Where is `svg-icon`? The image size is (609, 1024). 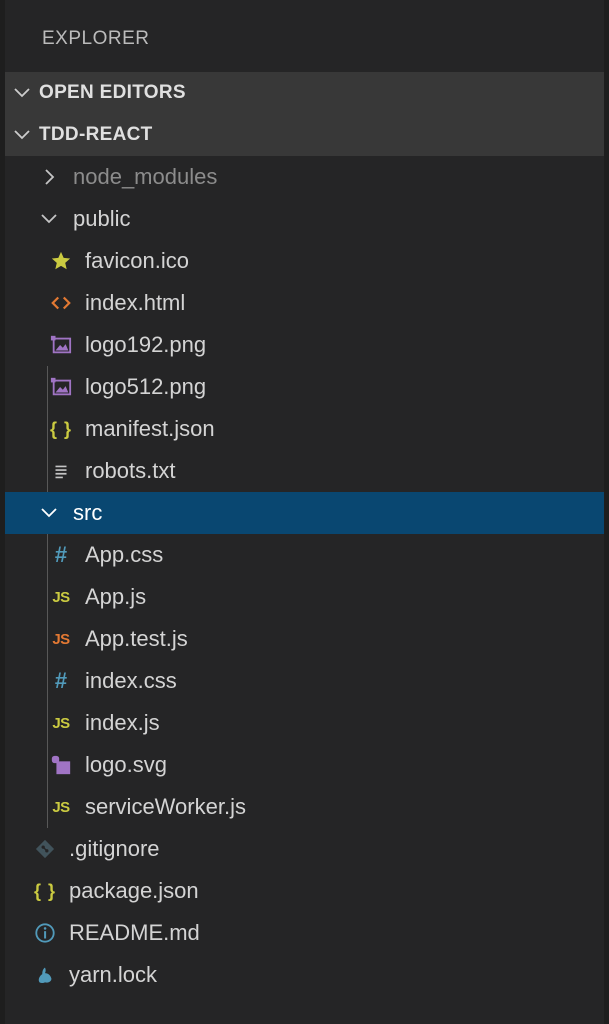 svg-icon is located at coordinates (61, 765).